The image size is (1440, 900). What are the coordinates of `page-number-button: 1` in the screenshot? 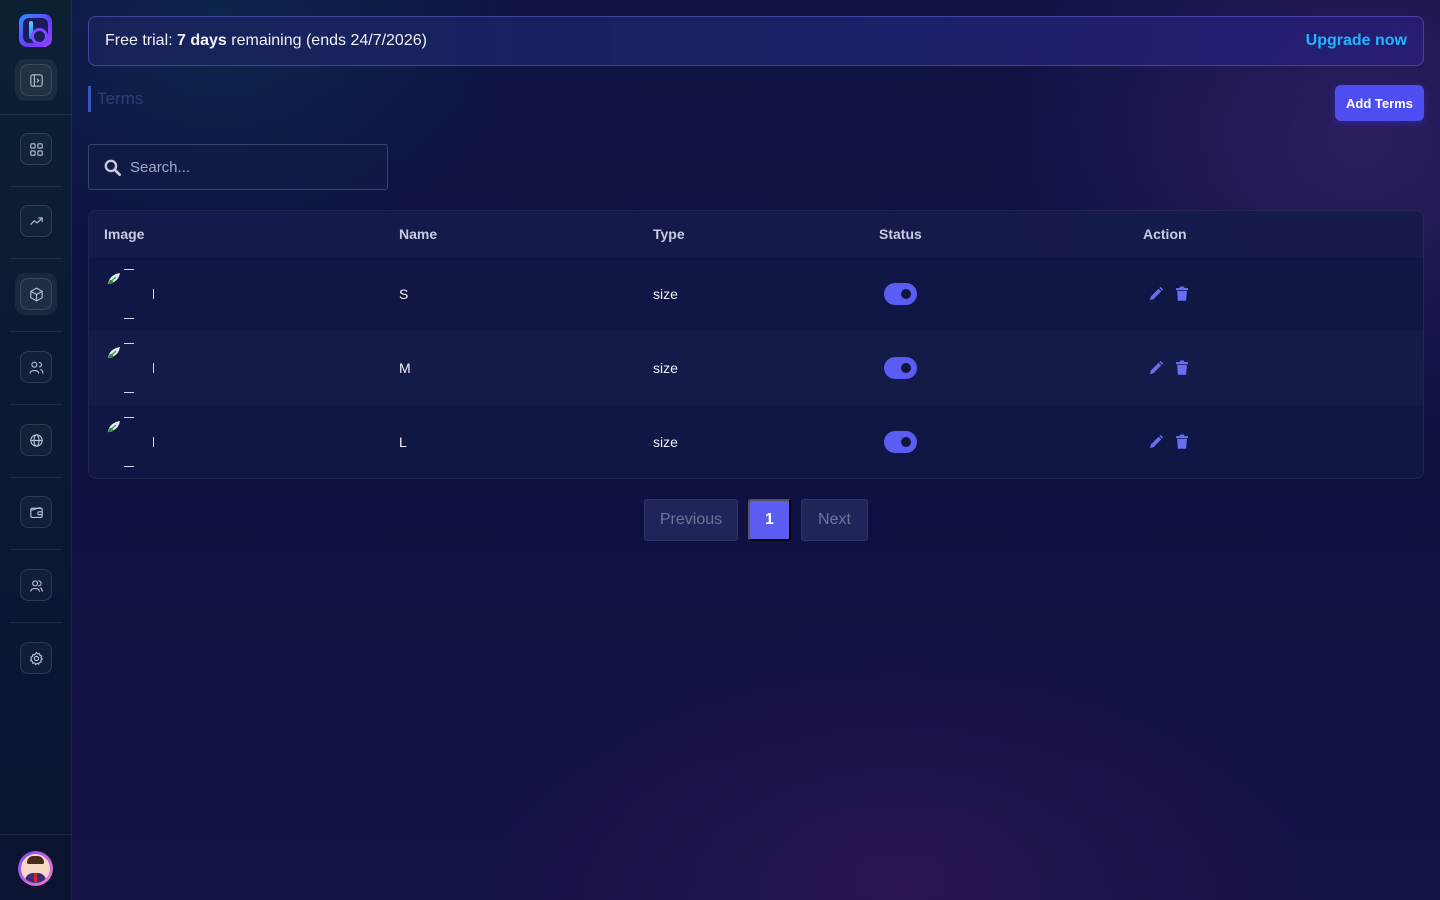 It's located at (769, 520).